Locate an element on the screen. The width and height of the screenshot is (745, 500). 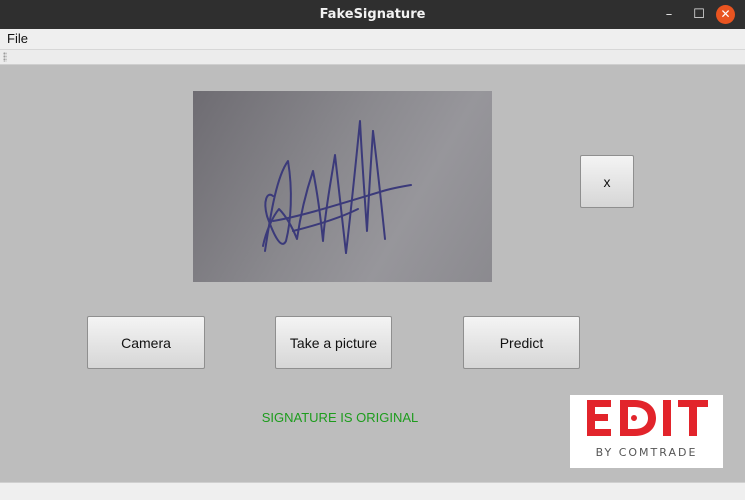
status-bar is located at coordinates (372, 491).